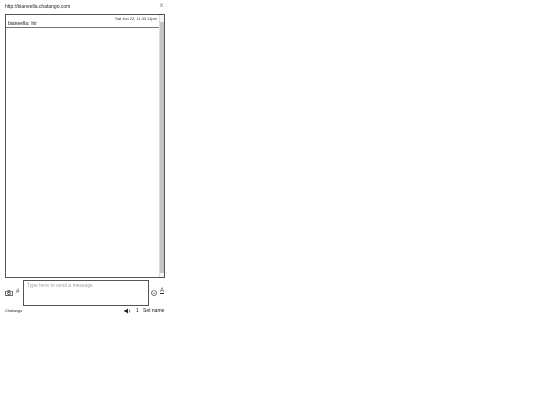  What do you see at coordinates (17, 292) in the screenshot?
I see `hash-icon: #` at bounding box center [17, 292].